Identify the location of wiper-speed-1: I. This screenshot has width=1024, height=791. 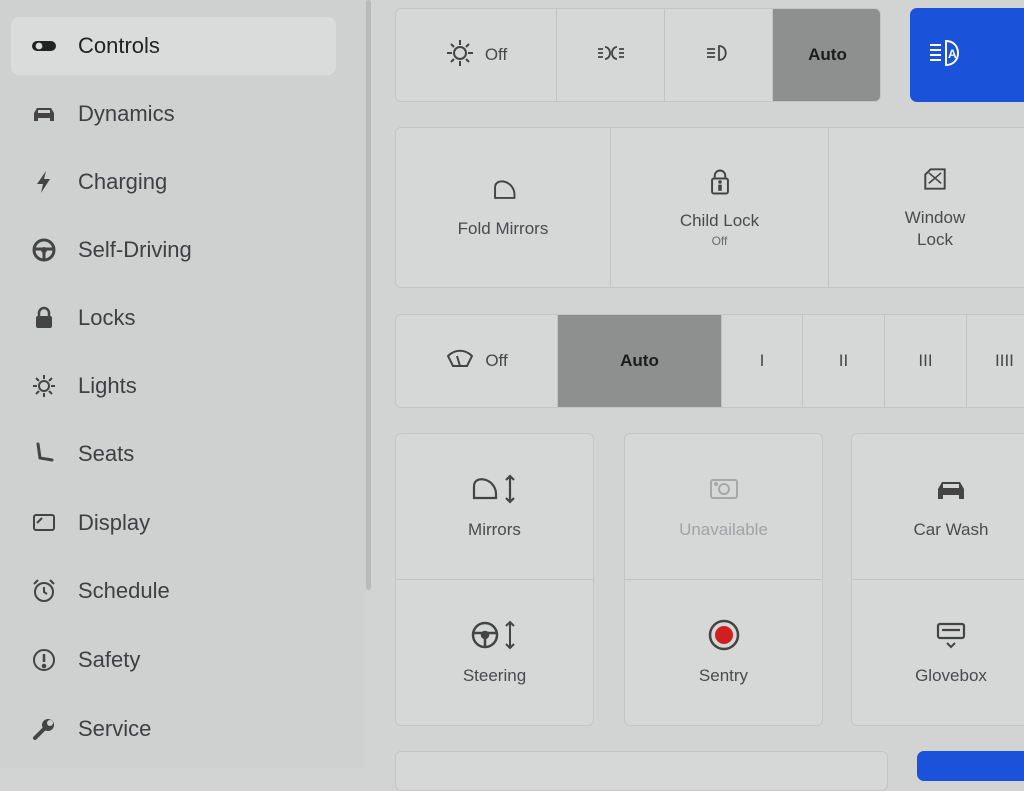
(762, 361).